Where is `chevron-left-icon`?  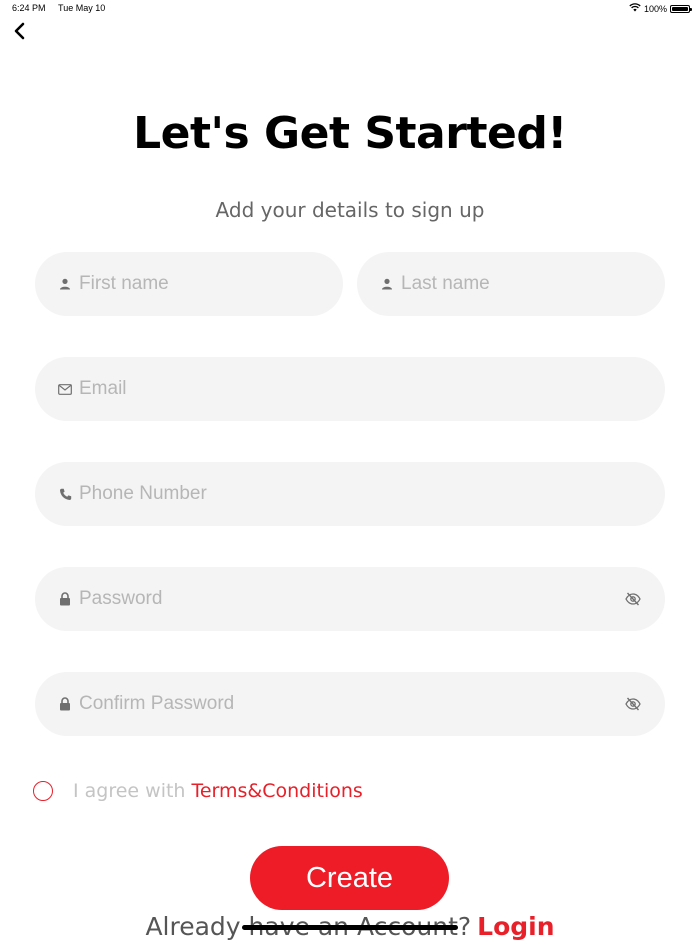 chevron-left-icon is located at coordinates (19, 33).